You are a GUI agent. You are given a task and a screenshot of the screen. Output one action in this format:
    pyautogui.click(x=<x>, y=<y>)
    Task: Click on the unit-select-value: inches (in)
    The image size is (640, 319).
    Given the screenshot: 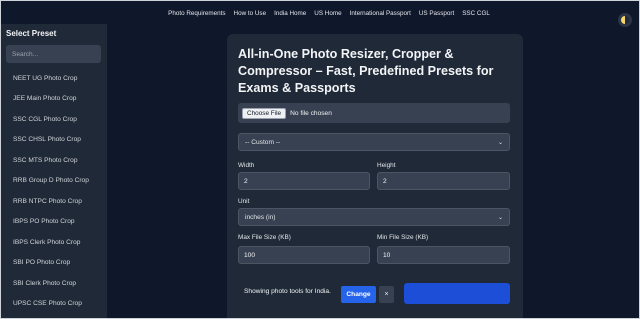 What is the action you would take?
    pyautogui.click(x=260, y=217)
    